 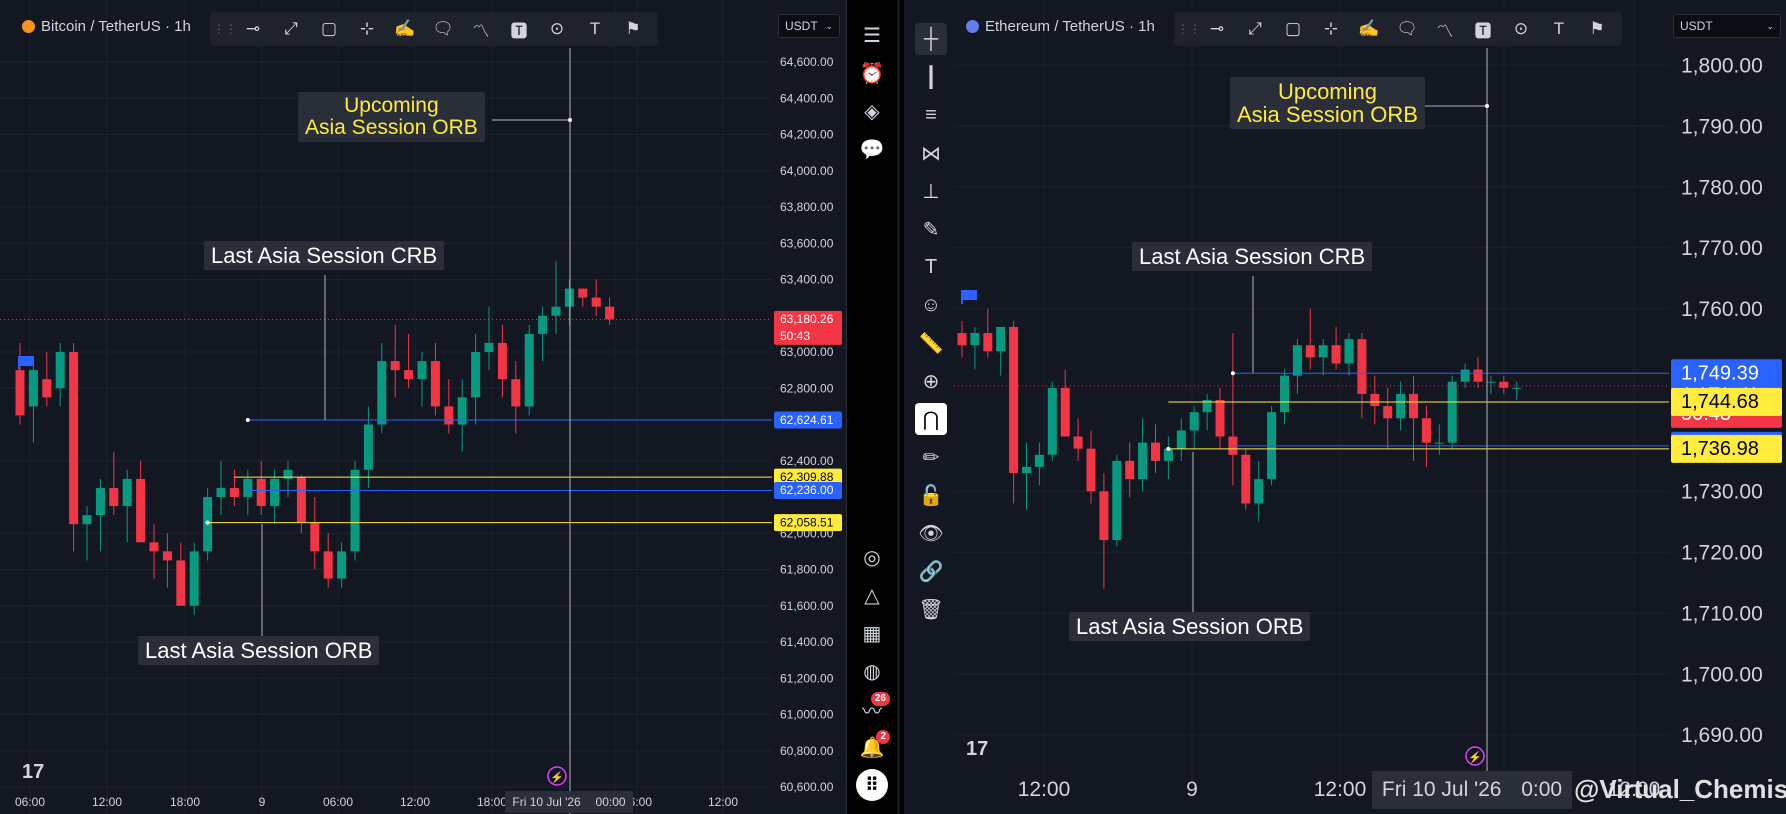 What do you see at coordinates (872, 149) in the screenshot?
I see `chat-icon: 💬` at bounding box center [872, 149].